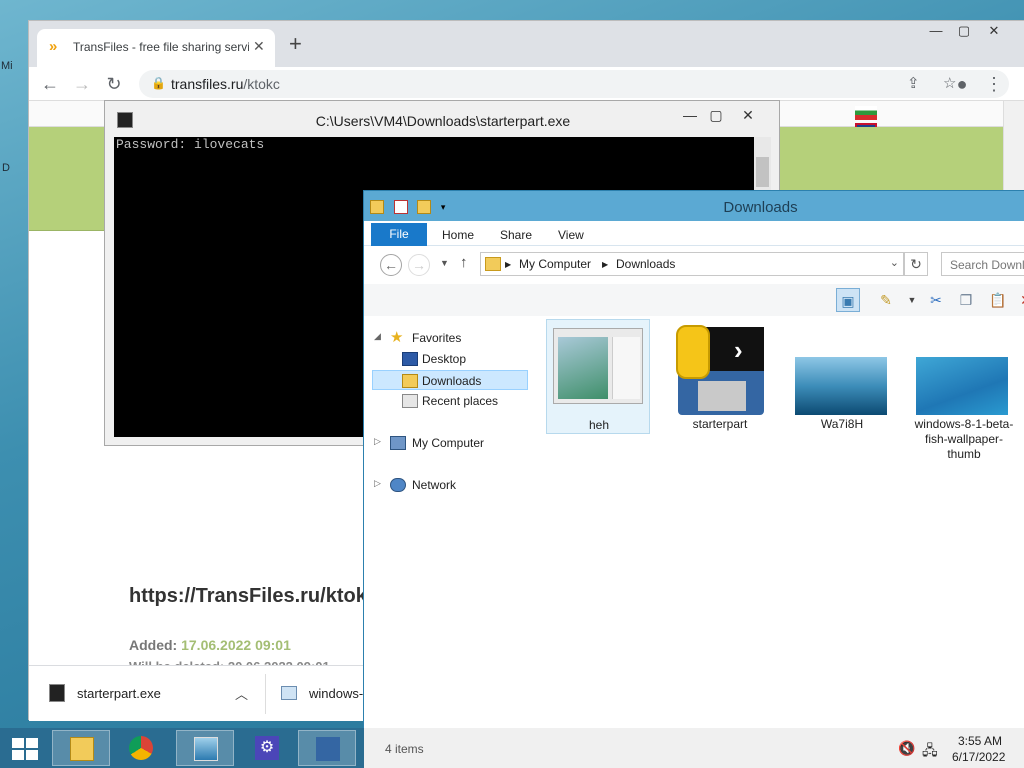 The width and height of the screenshot is (1024, 768). I want to click on nav-favorites: ◢ ★ Favorites, so click(451, 338).